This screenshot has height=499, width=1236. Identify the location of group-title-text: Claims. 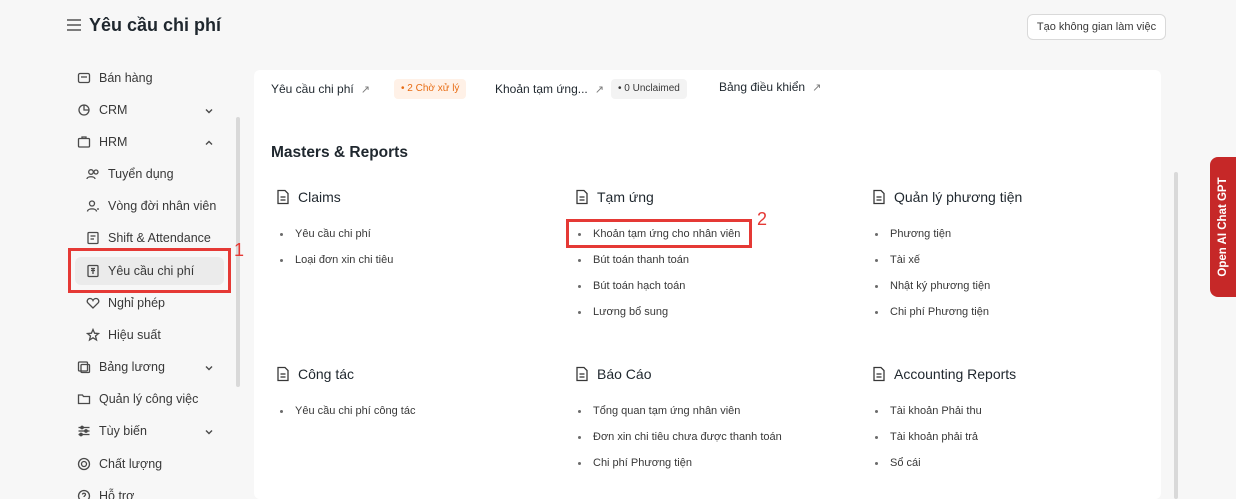
(319, 197).